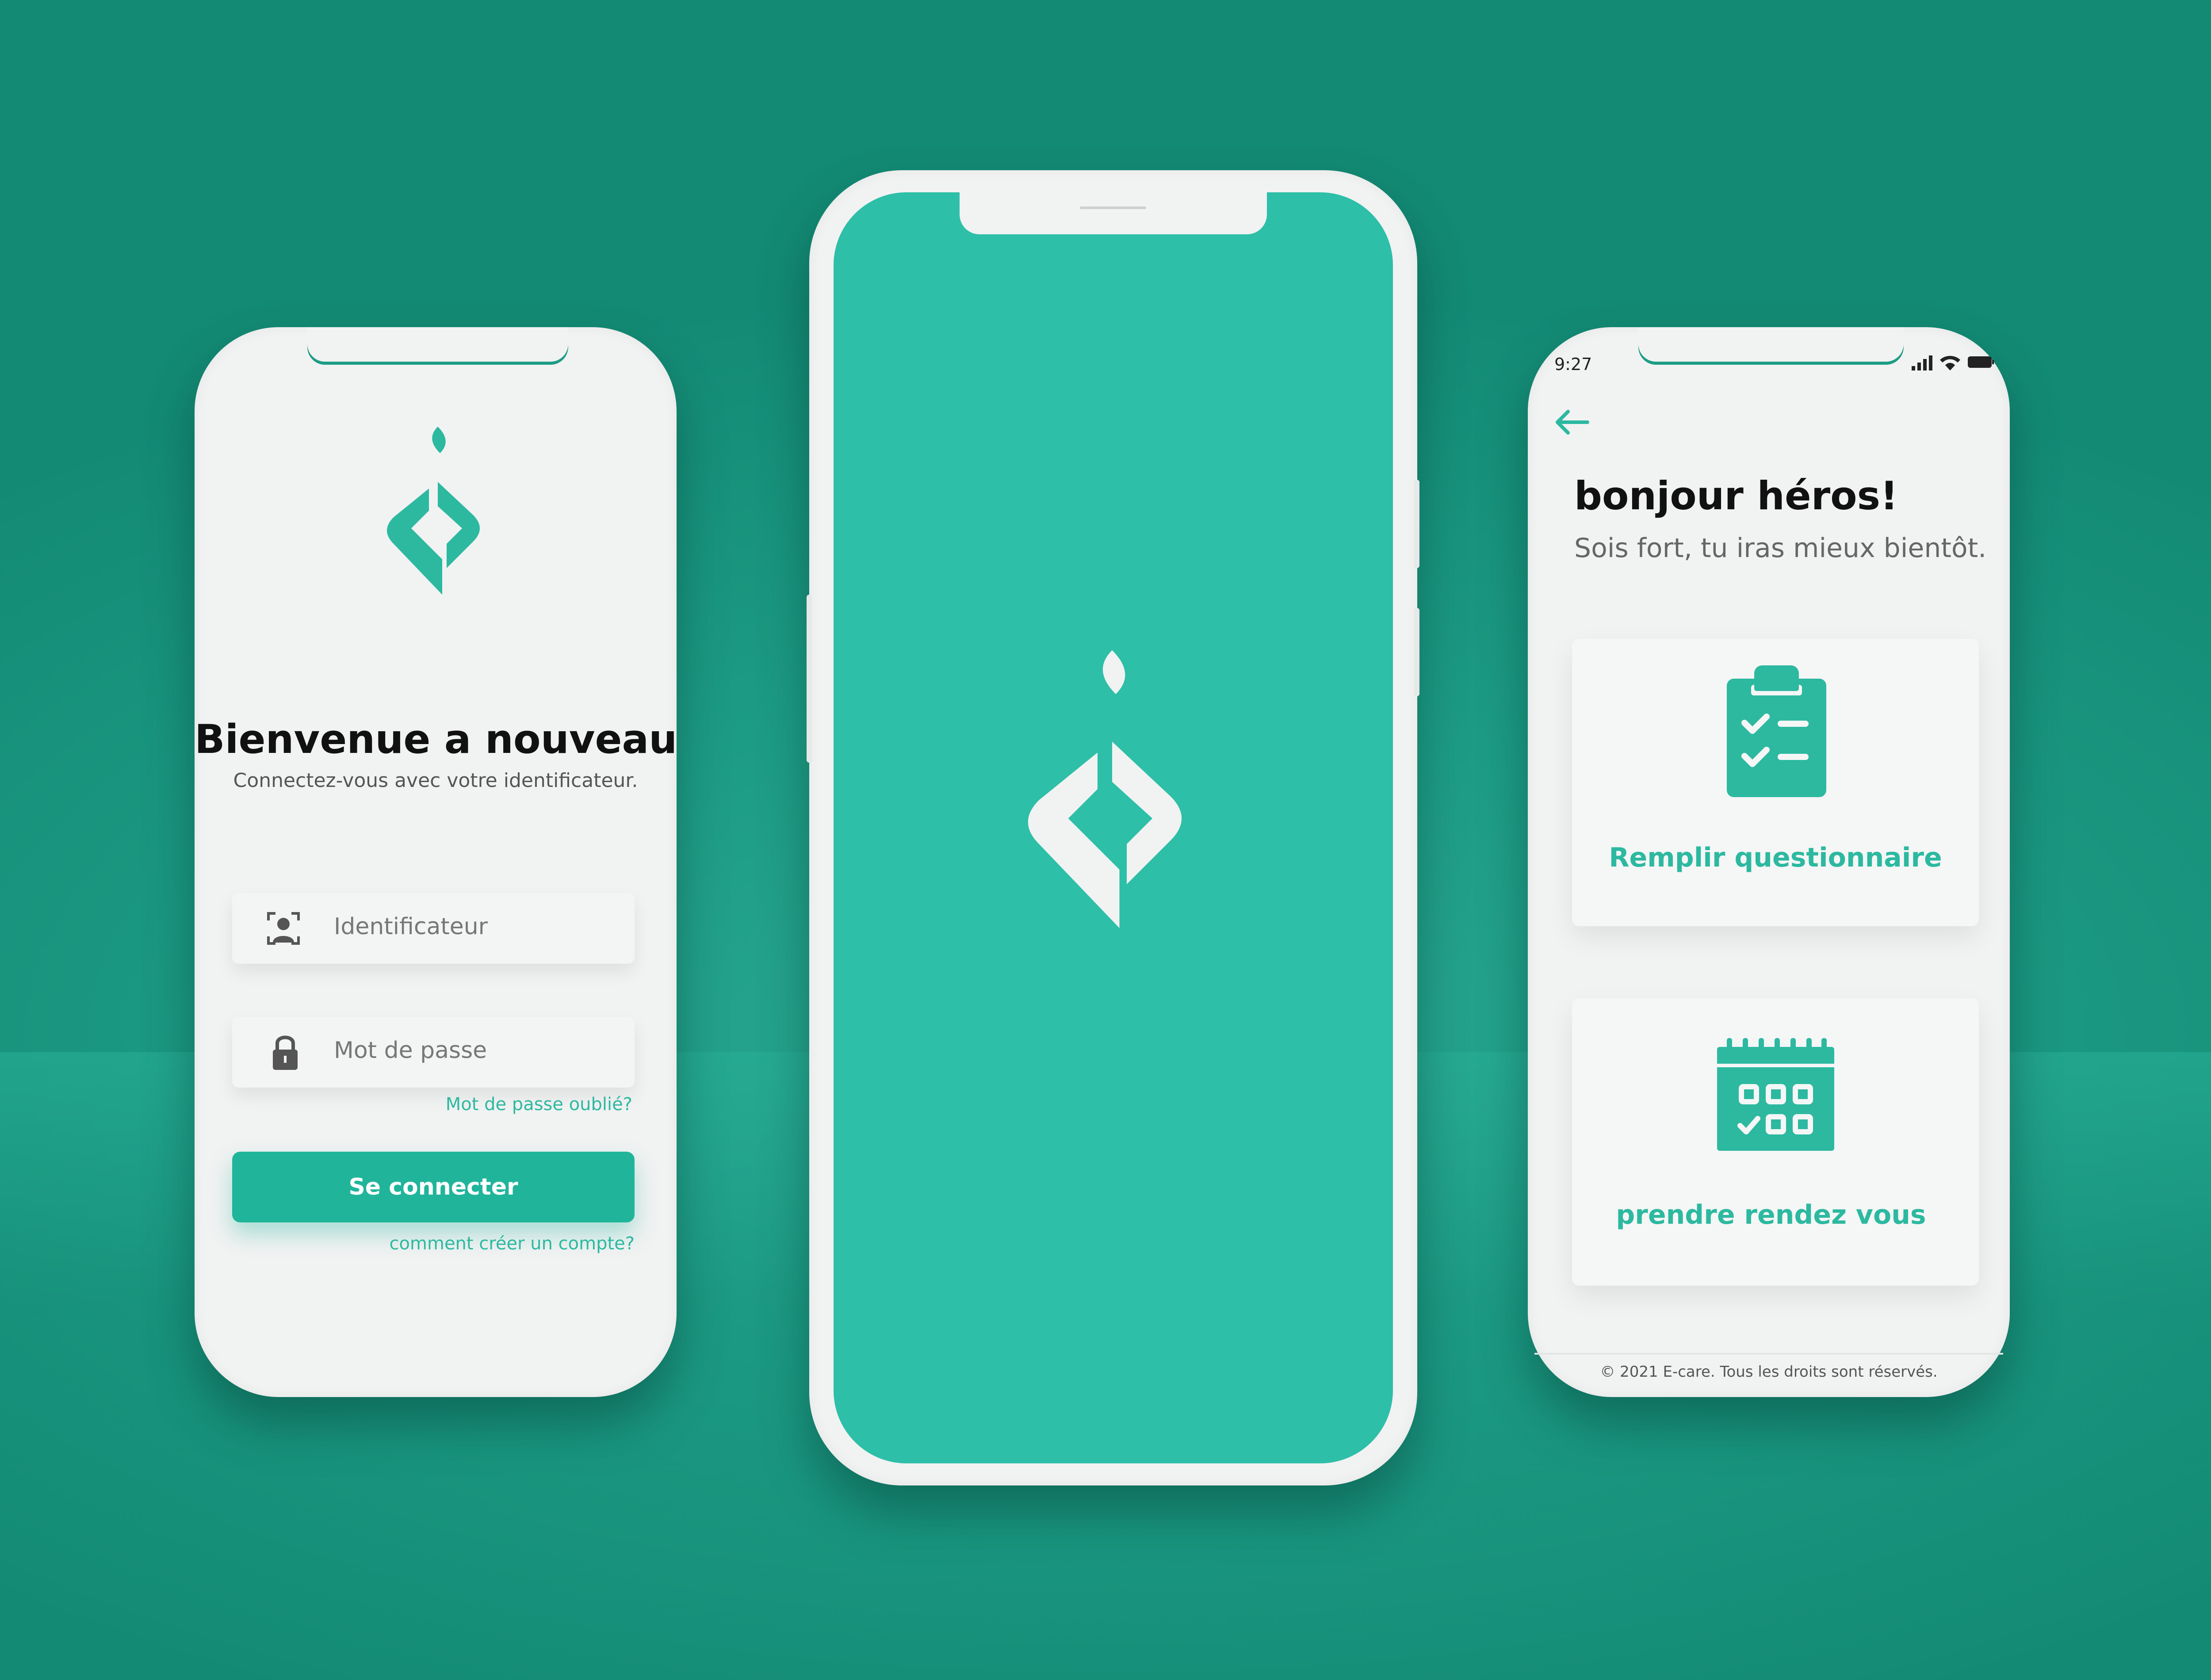  What do you see at coordinates (1113, 207) in the screenshot?
I see `splash-speaker` at bounding box center [1113, 207].